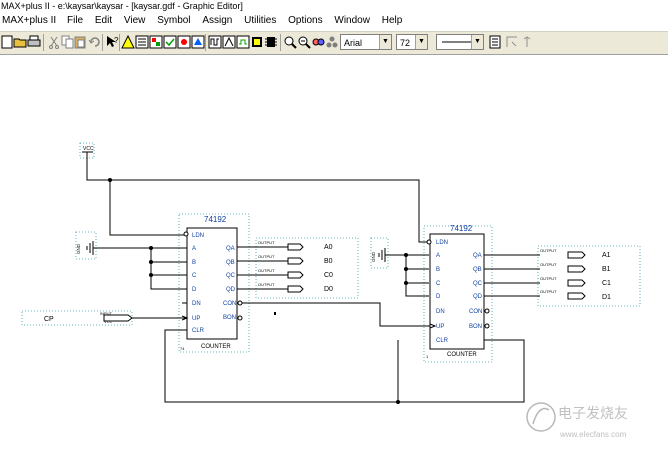 The width and height of the screenshot is (668, 454). What do you see at coordinates (295, 245) in the screenshot?
I see `output-pin-a0: OUTPUT A0` at bounding box center [295, 245].